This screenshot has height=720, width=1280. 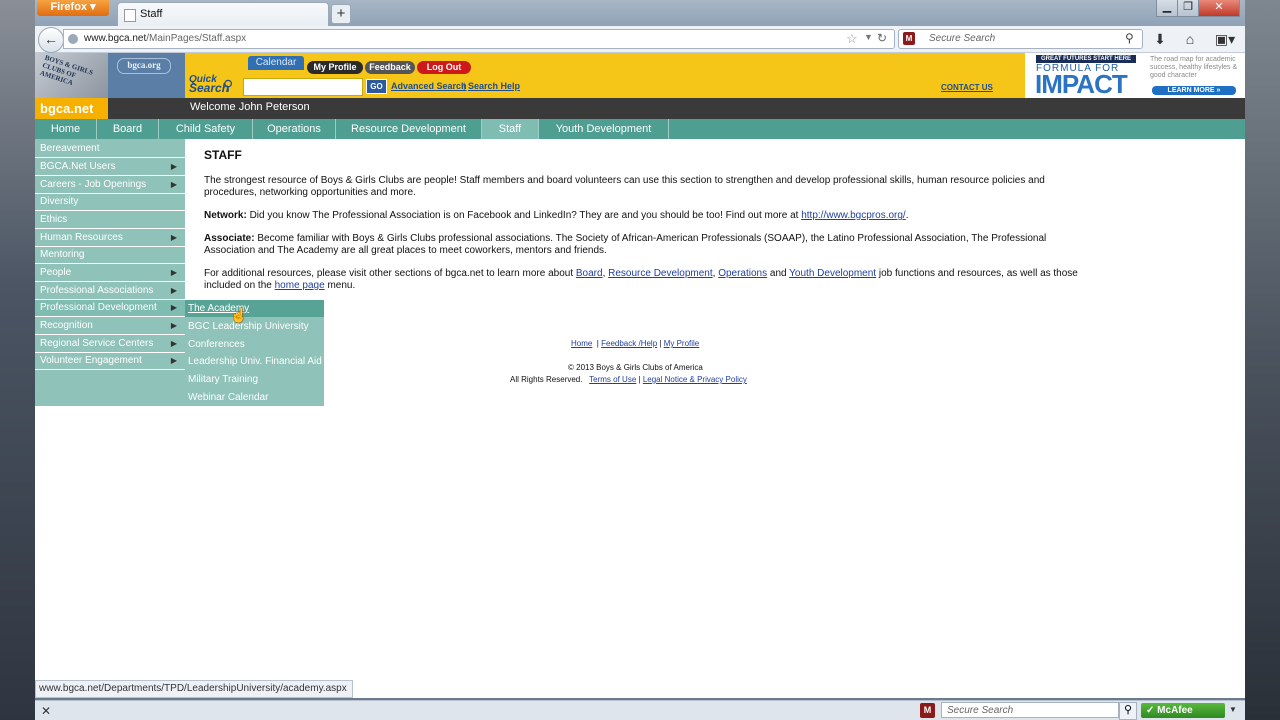 What do you see at coordinates (206, 129) in the screenshot?
I see `menu-child-safety: Child Safety` at bounding box center [206, 129].